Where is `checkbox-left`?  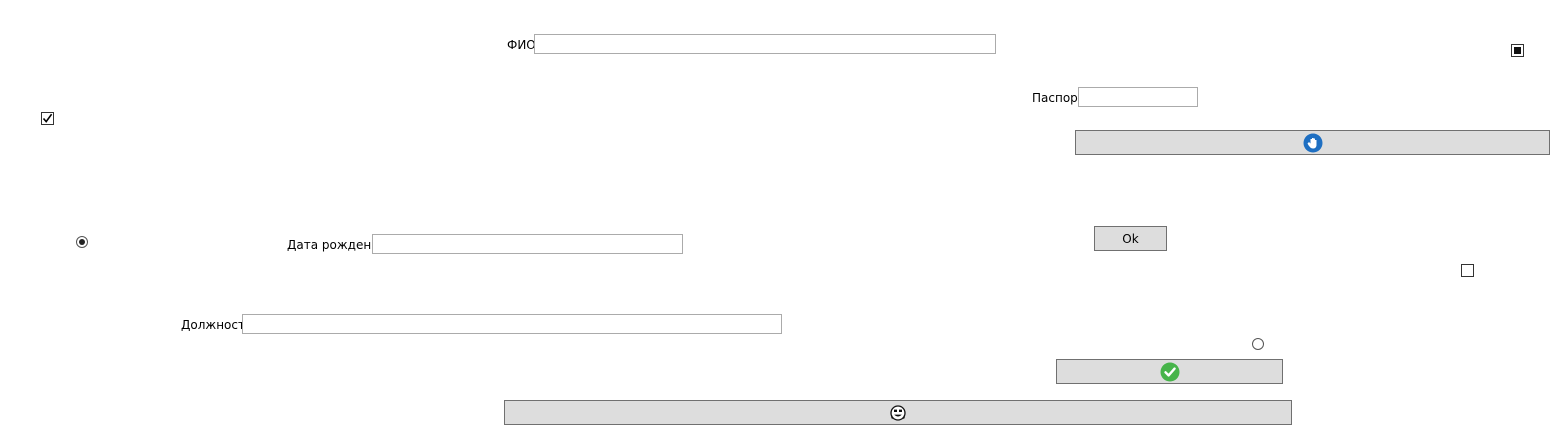 checkbox-left is located at coordinates (47, 118).